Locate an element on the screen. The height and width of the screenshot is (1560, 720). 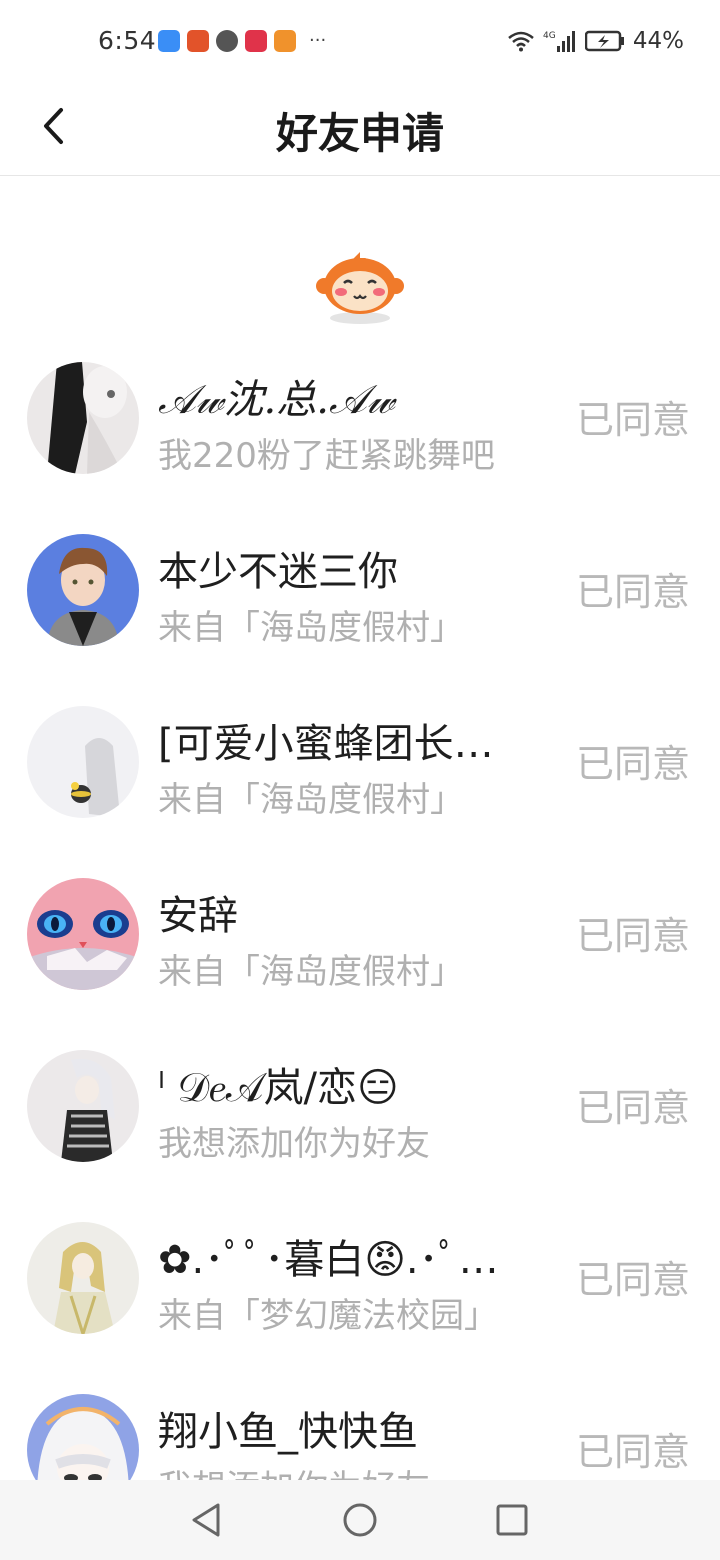
nav-home-button is located at coordinates (360, 1520).